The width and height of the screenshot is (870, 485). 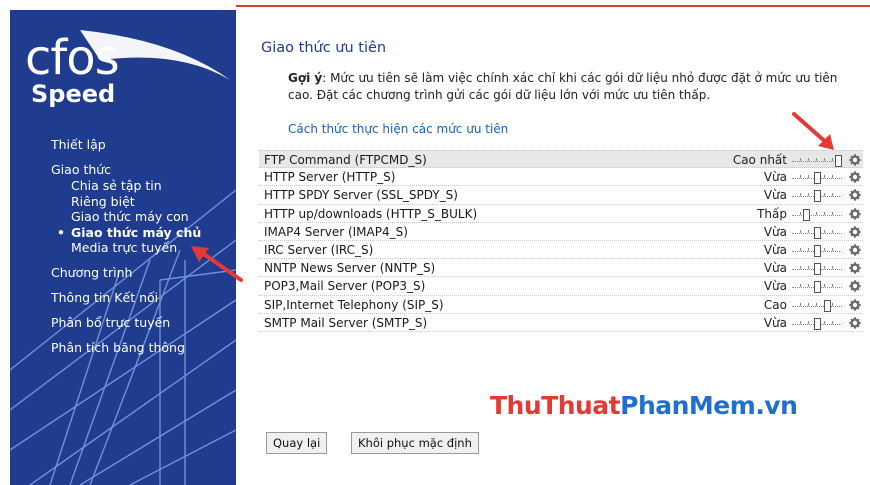 What do you see at coordinates (345, 286) in the screenshot?
I see `protocol-name: POP3,Mail Server (POP3_S)` at bounding box center [345, 286].